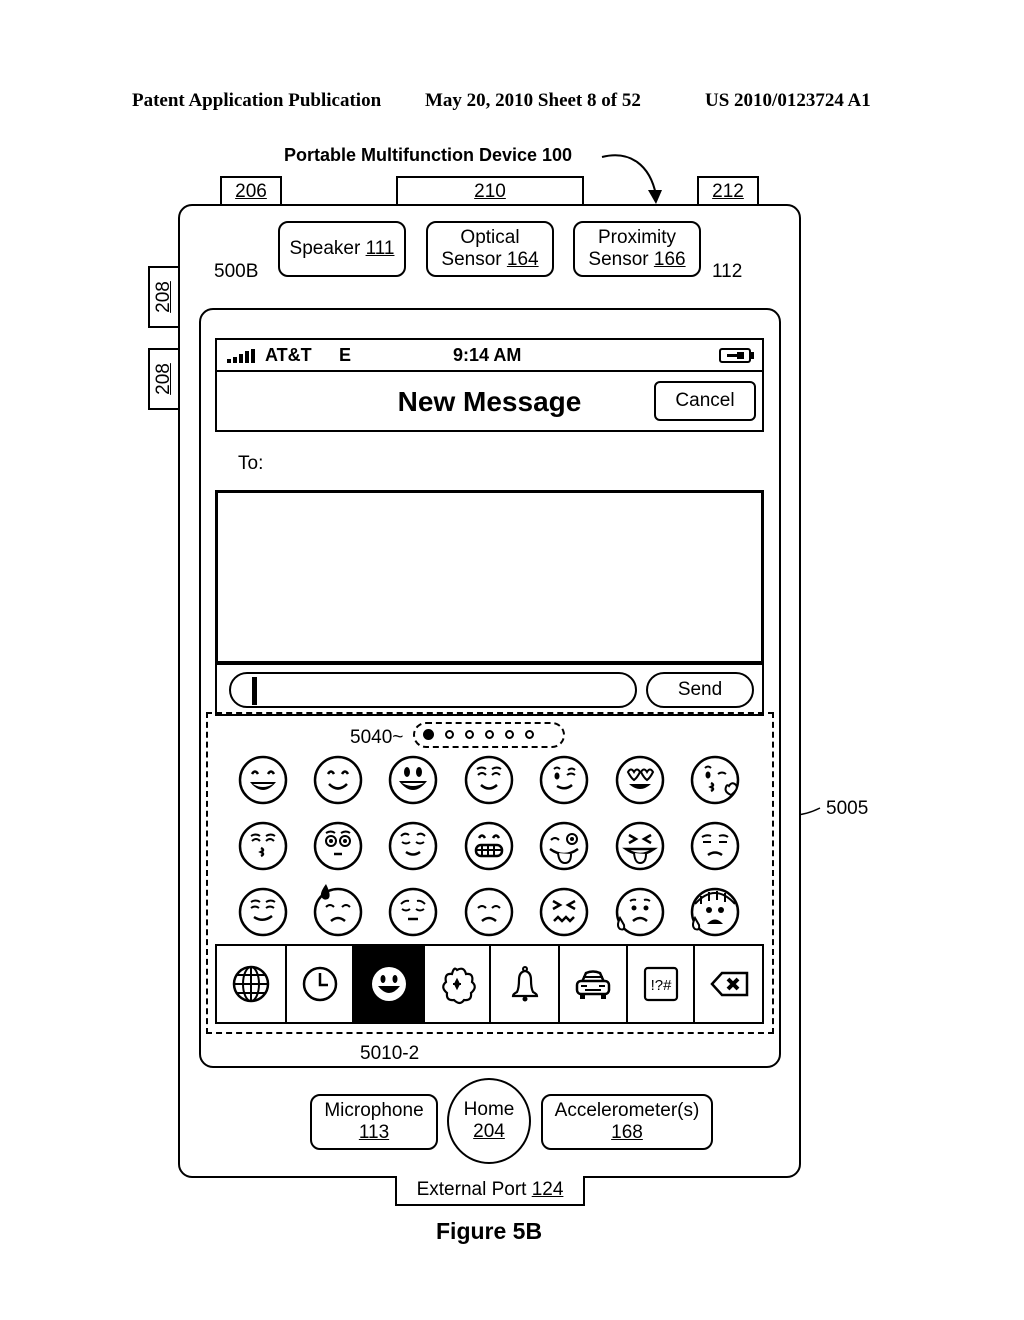  What do you see at coordinates (564, 780) in the screenshot?
I see `emoji-winking-icon` at bounding box center [564, 780].